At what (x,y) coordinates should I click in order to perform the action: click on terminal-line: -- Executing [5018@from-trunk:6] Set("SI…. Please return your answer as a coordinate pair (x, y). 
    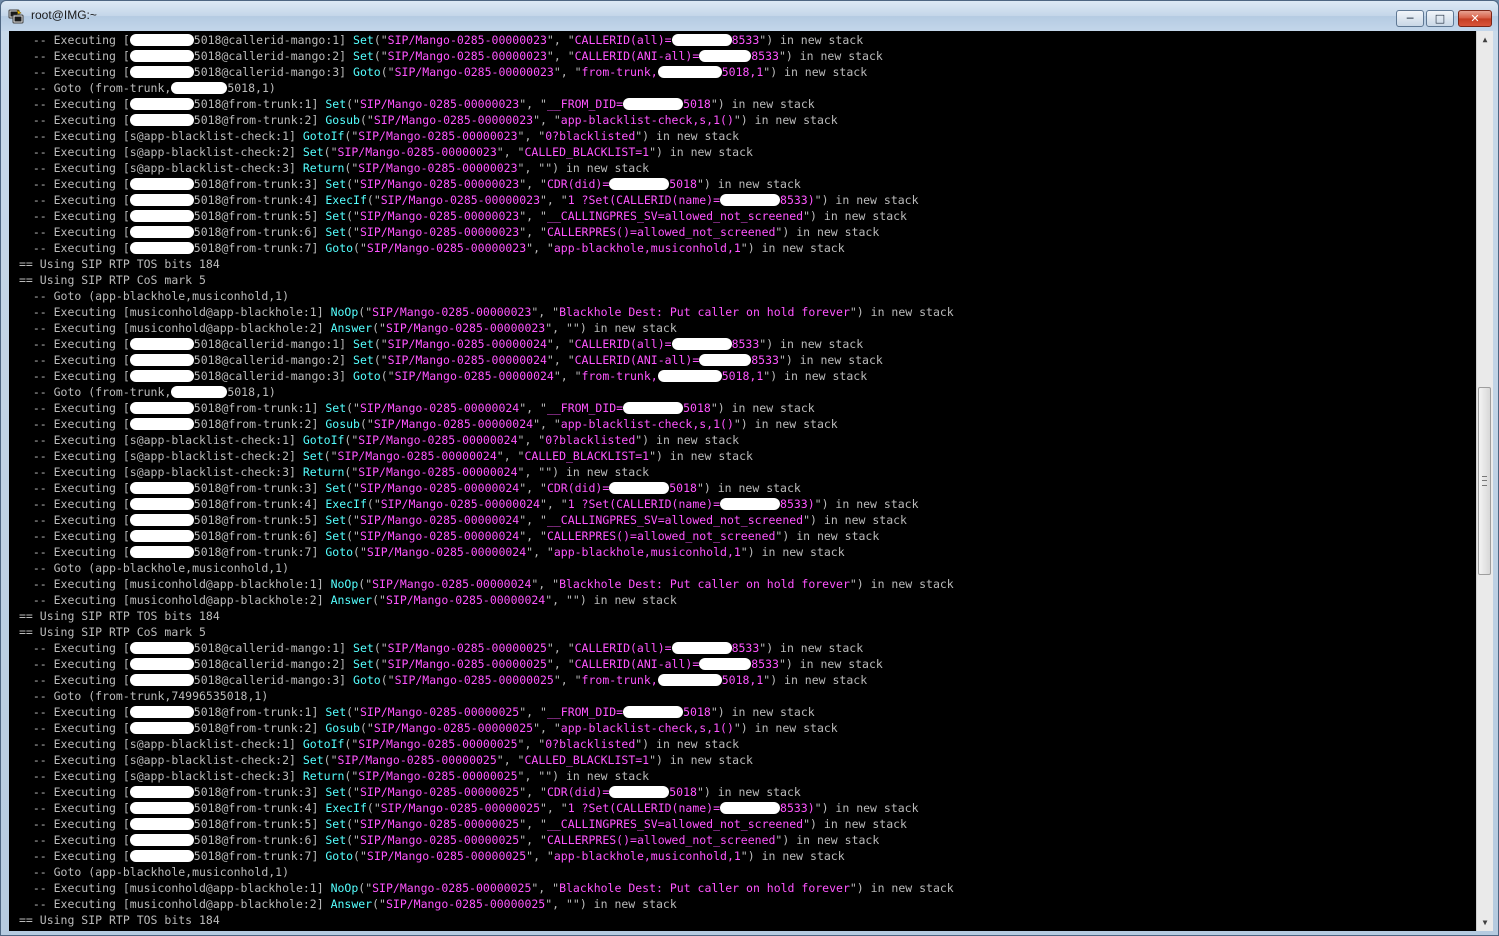
    Looking at the image, I should click on (747, 840).